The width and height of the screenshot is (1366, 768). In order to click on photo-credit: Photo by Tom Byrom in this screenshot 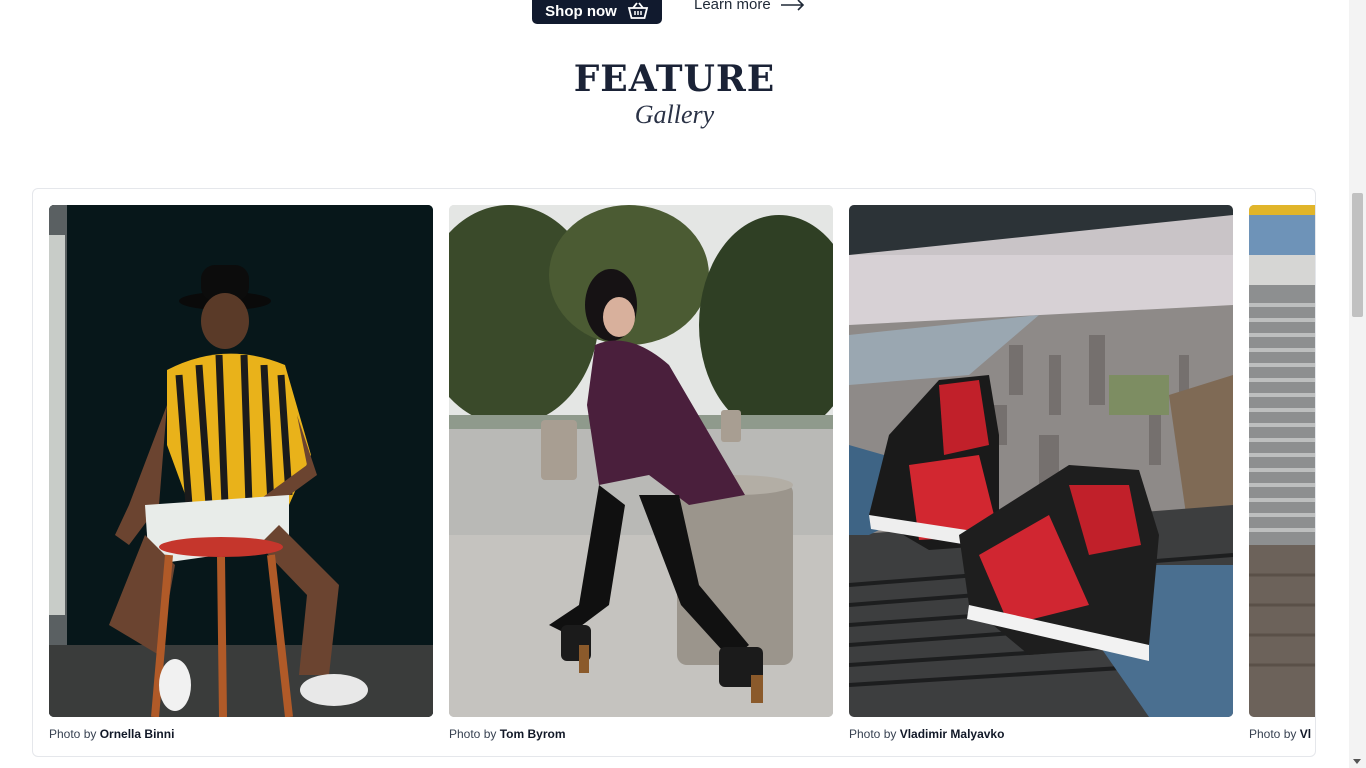, I will do `click(641, 734)`.